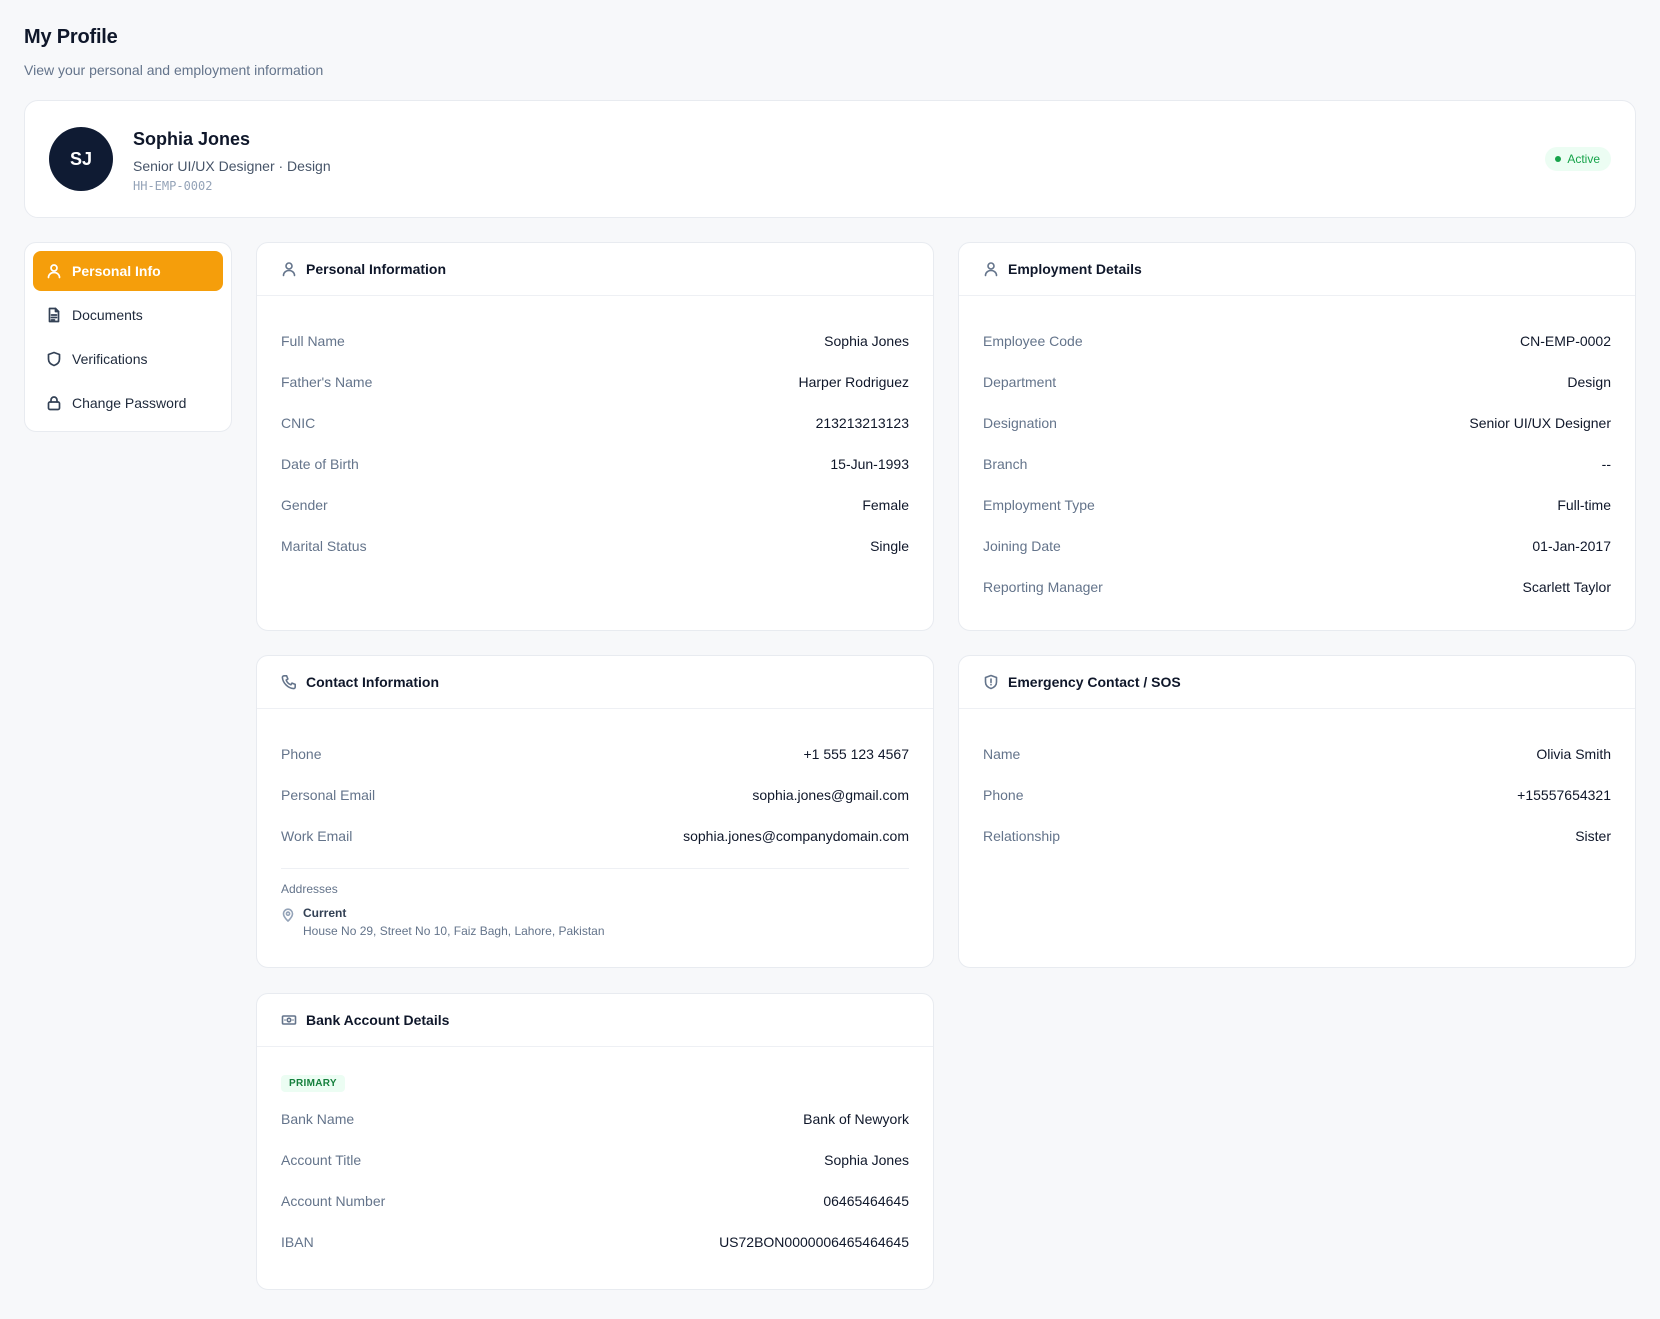 The height and width of the screenshot is (1319, 1660). What do you see at coordinates (595, 545) in the screenshot?
I see `info-row-marital-status: Marital Status Single` at bounding box center [595, 545].